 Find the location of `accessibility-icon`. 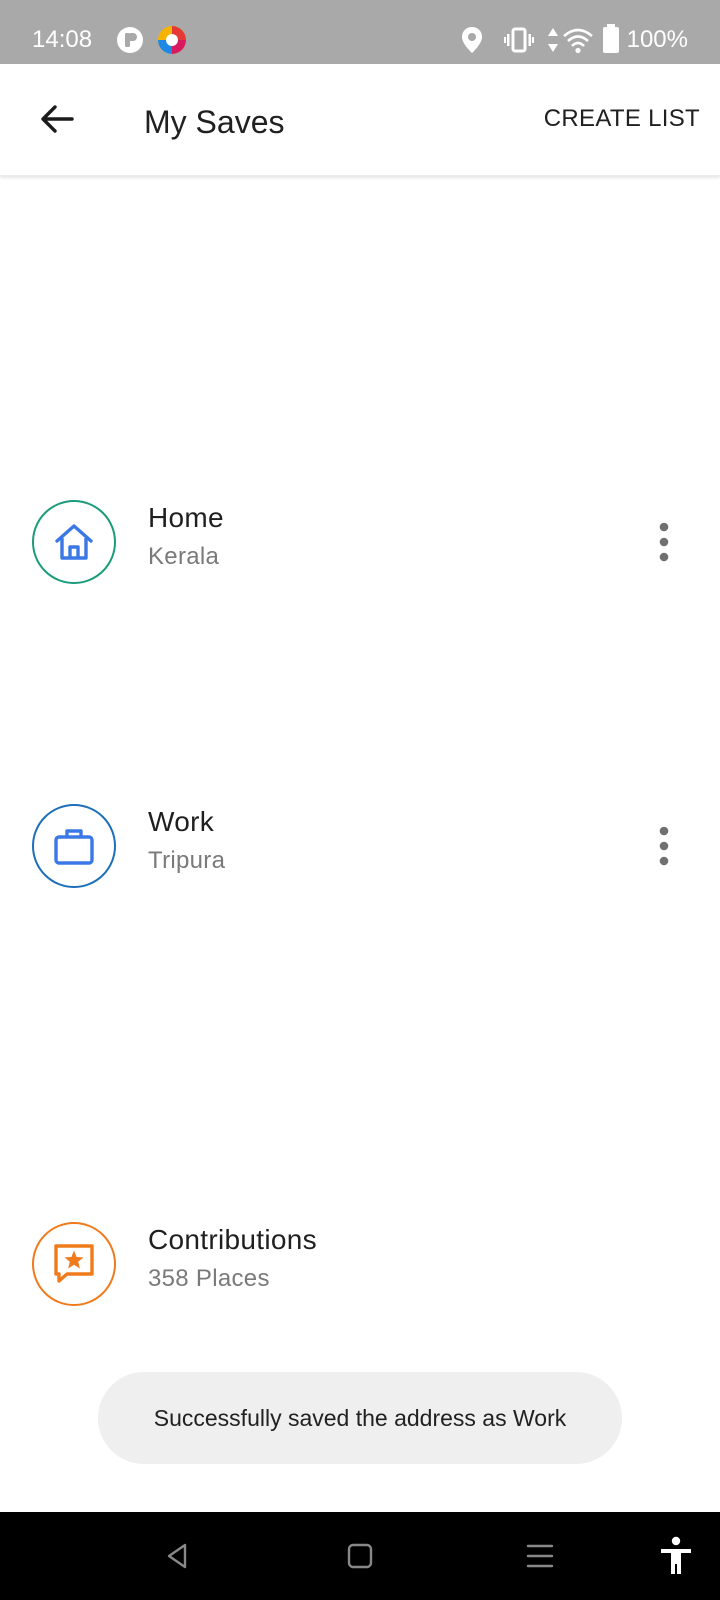

accessibility-icon is located at coordinates (676, 1555).